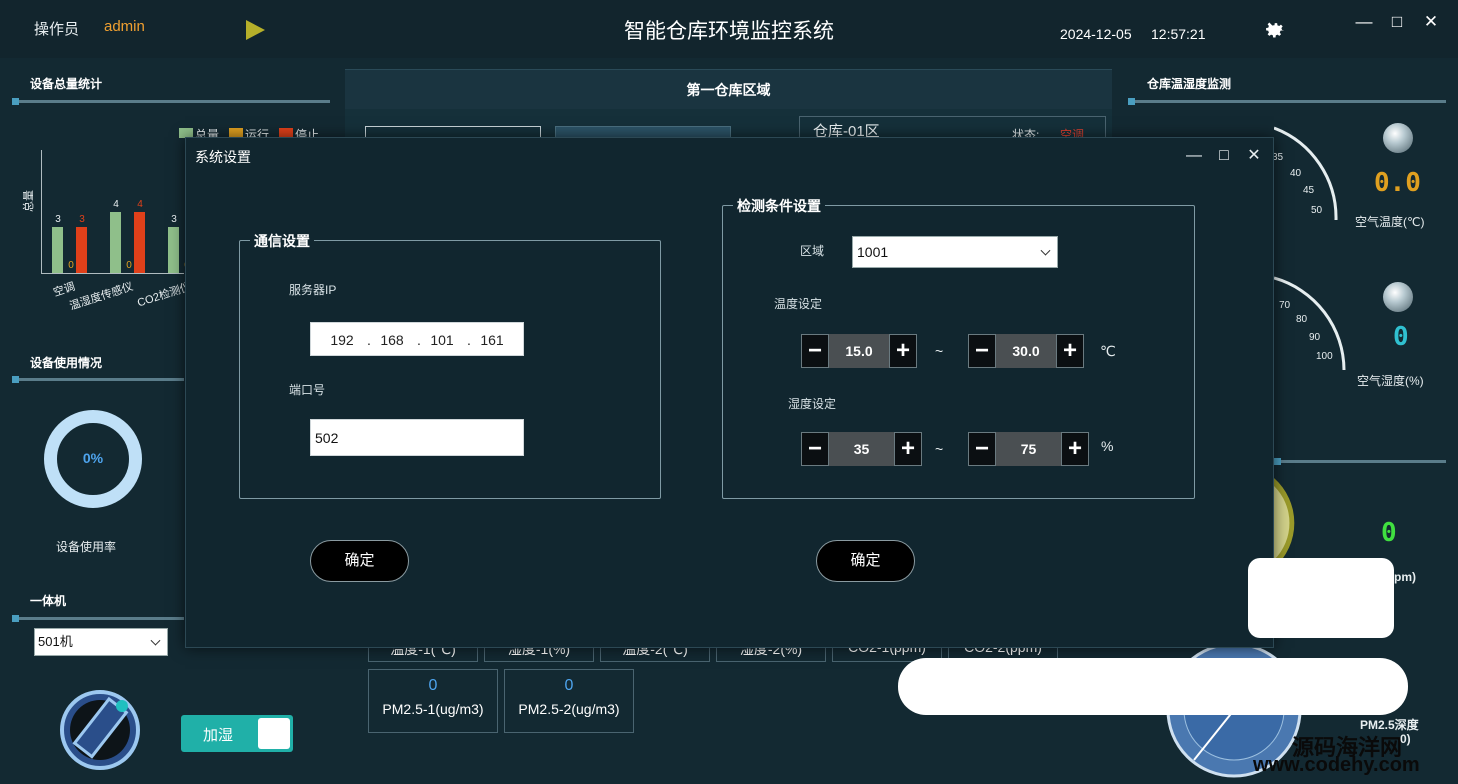 The image size is (1458, 784). I want to click on temp-label: 空气温度(℃), so click(1390, 222).